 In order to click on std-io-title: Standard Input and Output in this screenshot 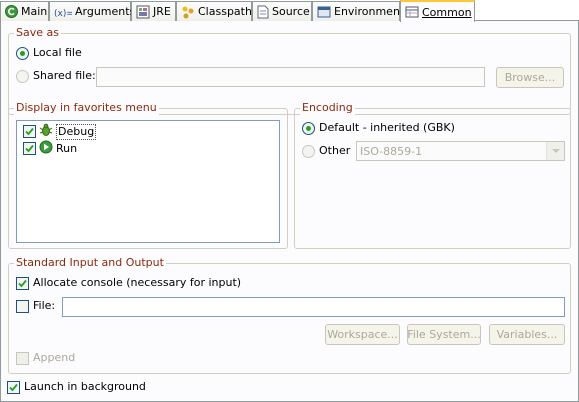, I will do `click(90, 263)`.